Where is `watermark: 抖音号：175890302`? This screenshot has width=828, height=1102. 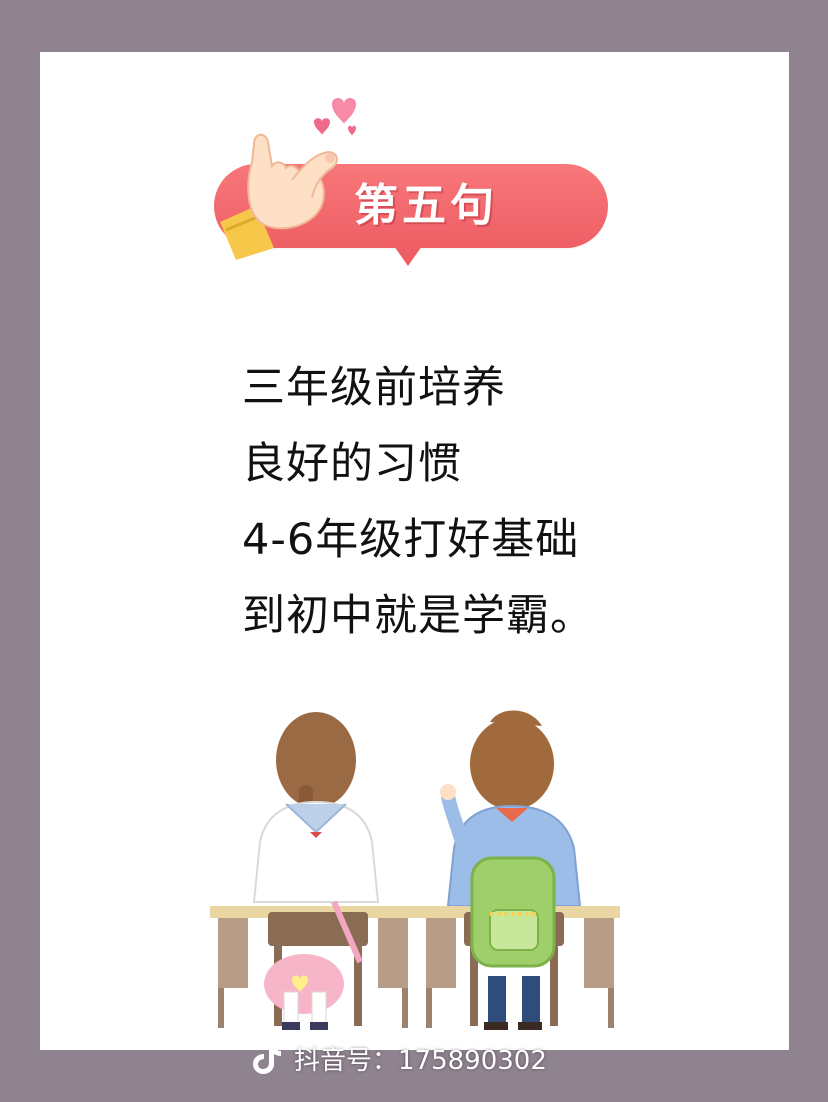 watermark: 抖音号：175890302 is located at coordinates (399, 1058).